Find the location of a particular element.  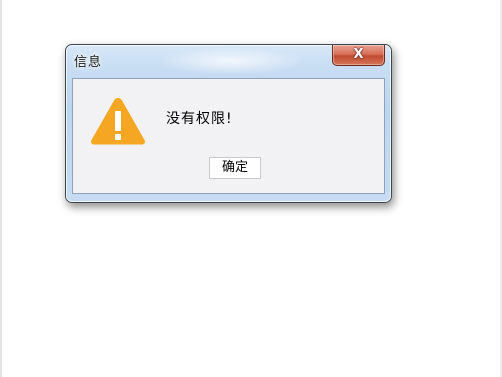

close-button: X is located at coordinates (358, 55).